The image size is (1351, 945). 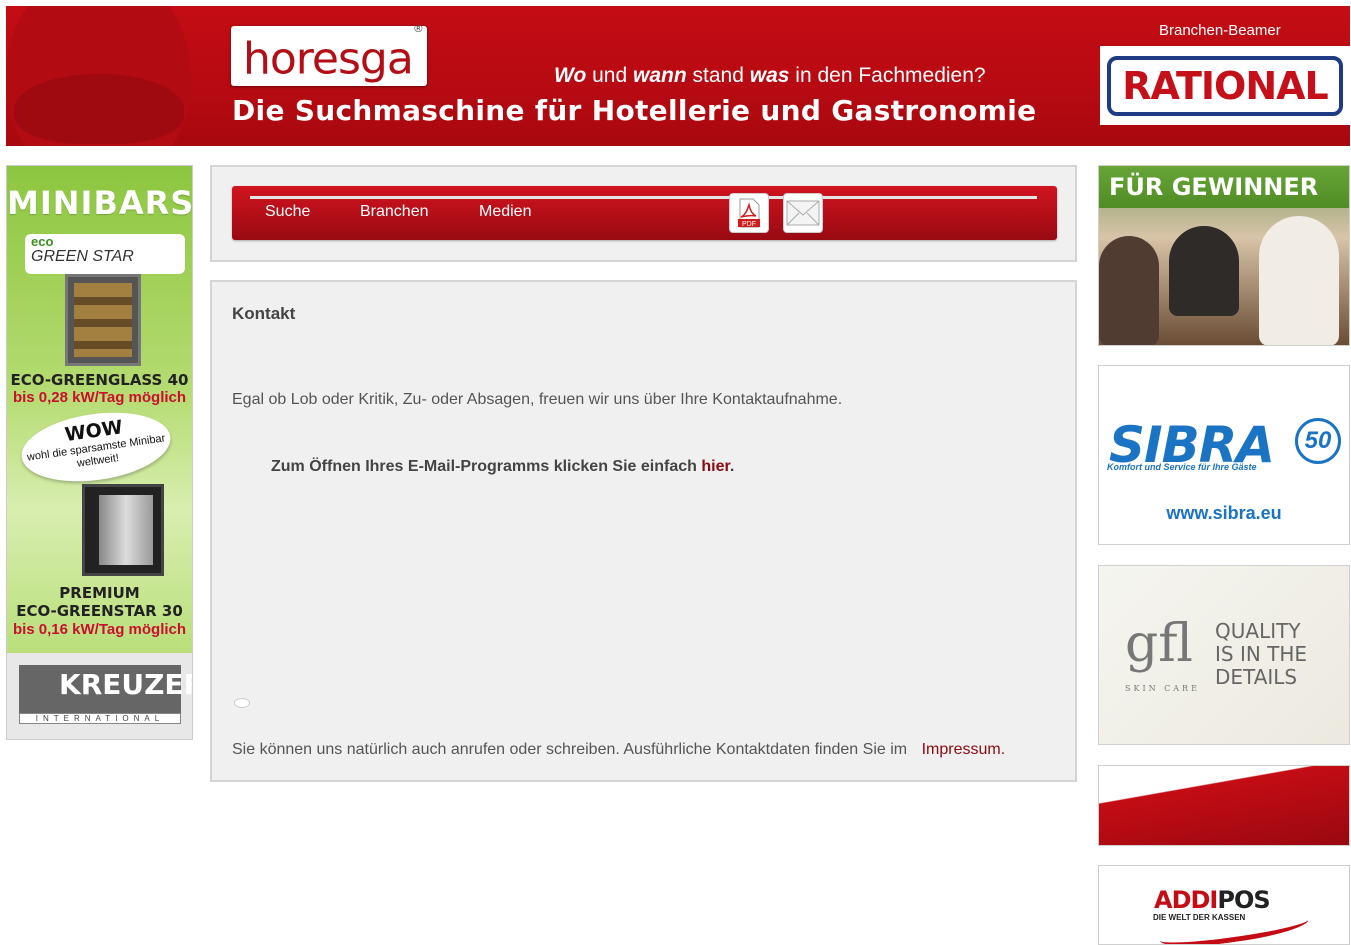 What do you see at coordinates (1299, 280) in the screenshot?
I see `photo-person-right` at bounding box center [1299, 280].